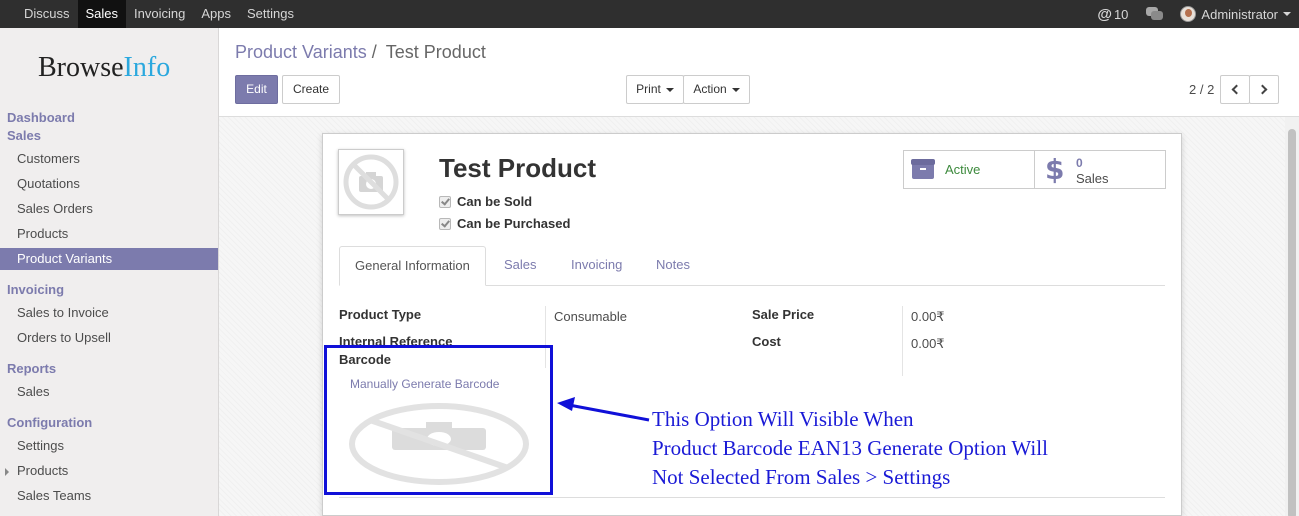  Describe the element at coordinates (47, 14) in the screenshot. I see `menu-discuss: Discuss` at that location.